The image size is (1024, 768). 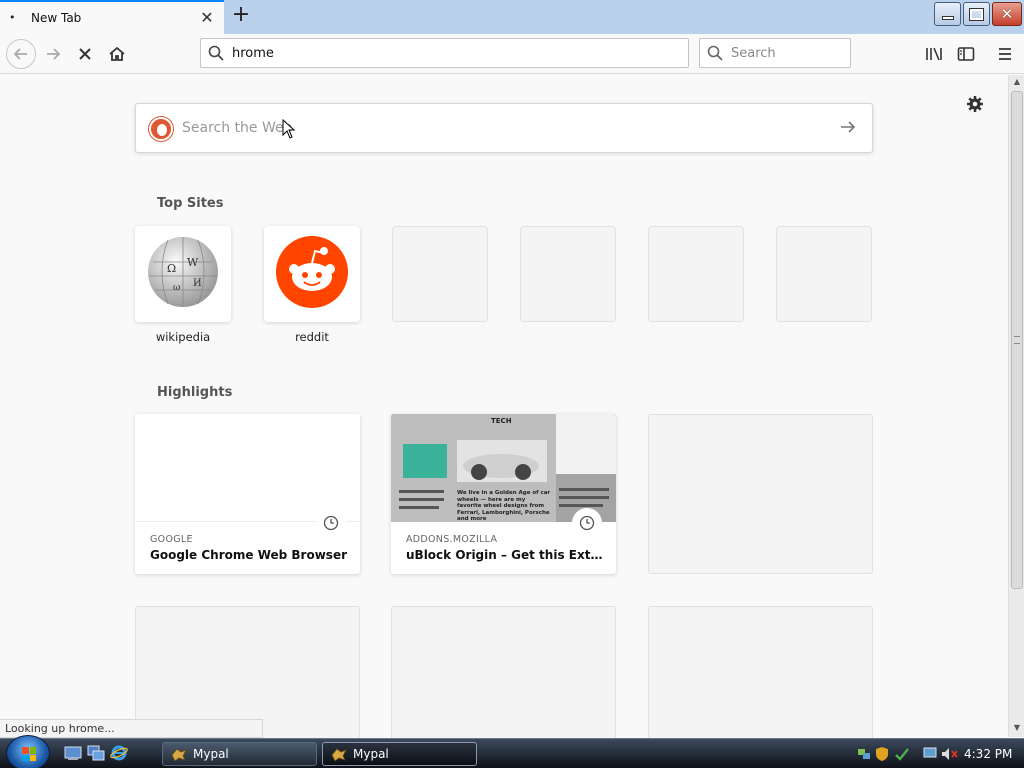 I want to click on library-button, so click(x=934, y=54).